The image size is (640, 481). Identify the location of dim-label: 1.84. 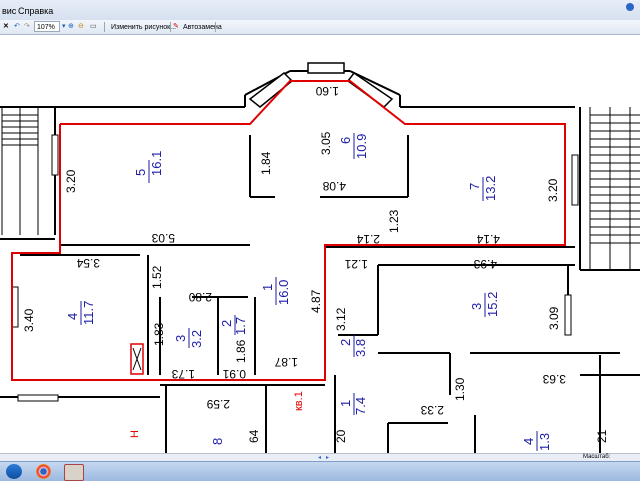
(266, 163).